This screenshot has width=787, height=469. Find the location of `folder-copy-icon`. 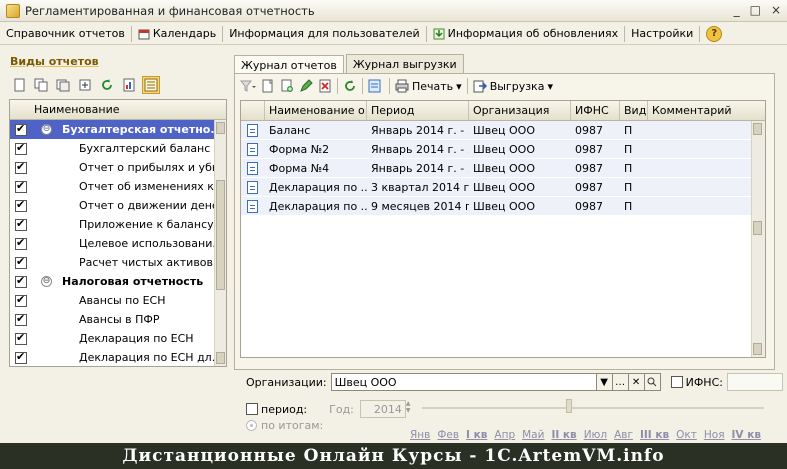

folder-copy-icon is located at coordinates (63, 85).